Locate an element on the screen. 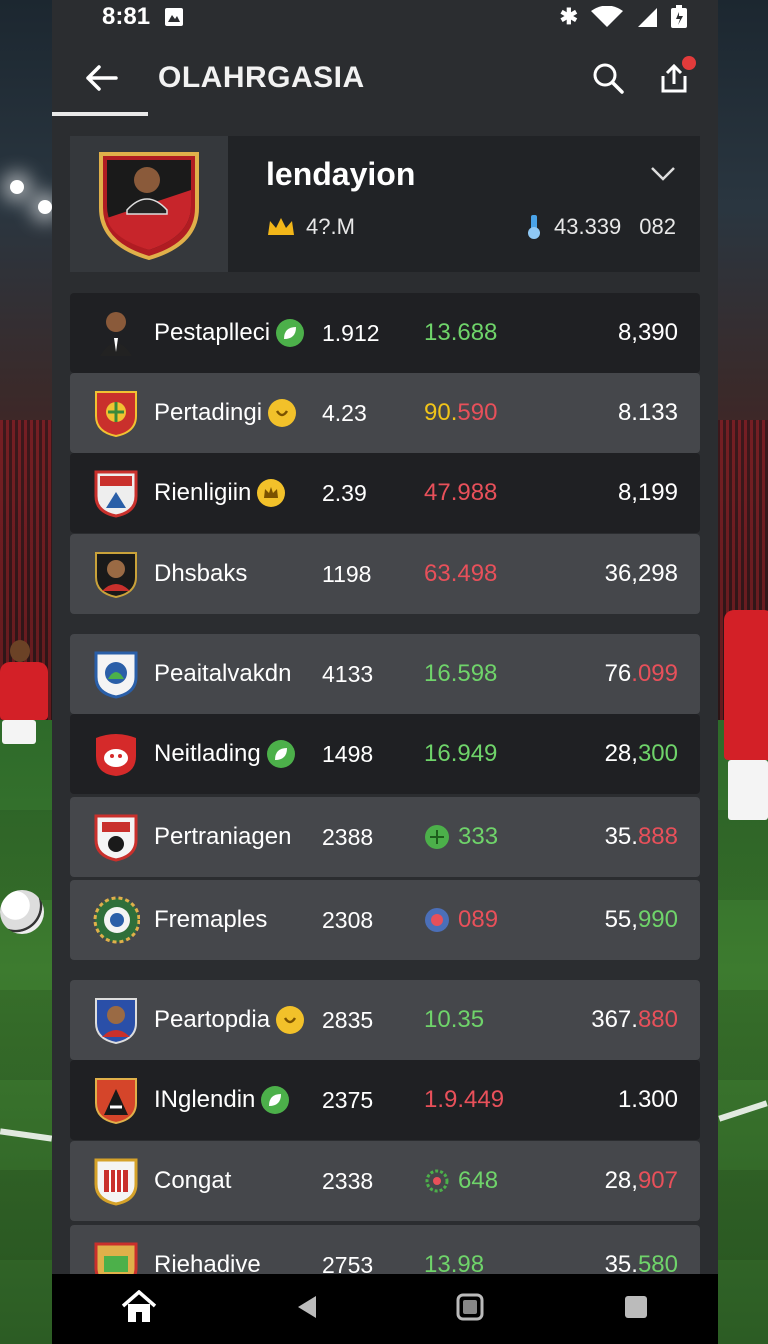  status-bar: 8:81 ✱ is located at coordinates (385, 17).